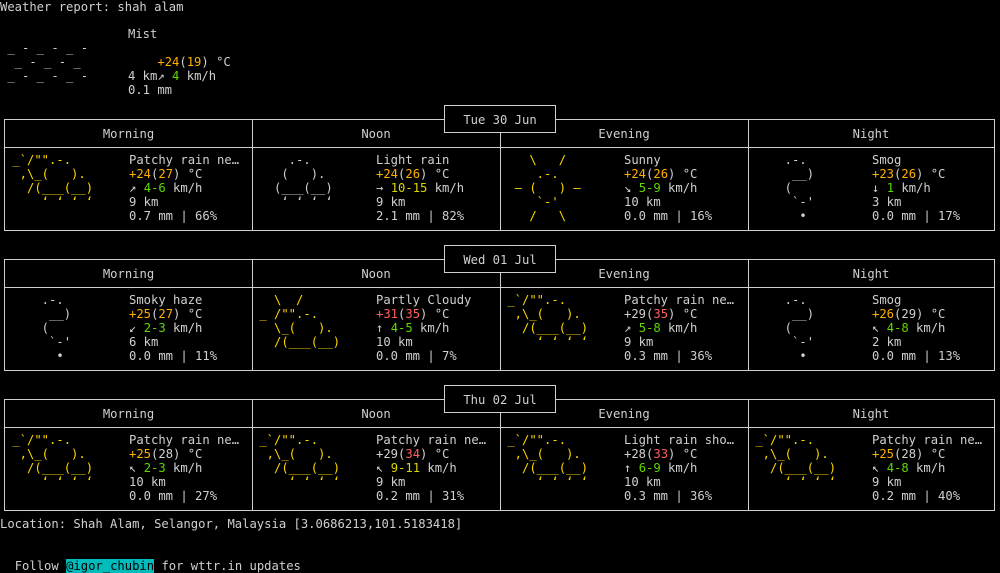 This screenshot has height=573, width=1000. I want to click on wind-speed: 9-11, so click(405, 468).